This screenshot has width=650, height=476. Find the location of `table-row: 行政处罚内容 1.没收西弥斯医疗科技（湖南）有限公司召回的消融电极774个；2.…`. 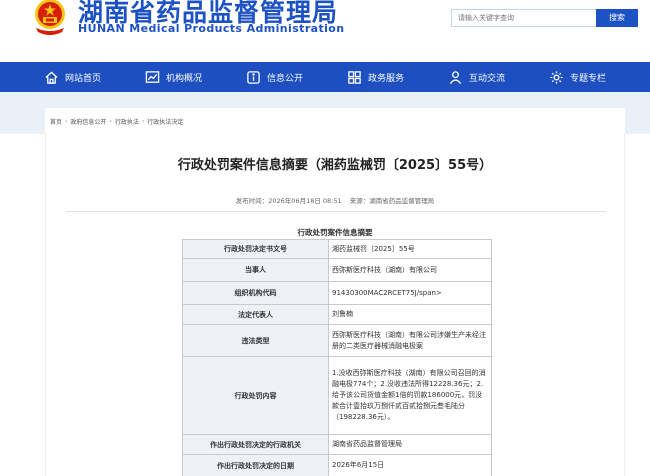

table-row: 行政处罚内容 1.没收西弥斯医疗科技（湖南）有限公司召回的消融电极774个；2.… is located at coordinates (337, 395).